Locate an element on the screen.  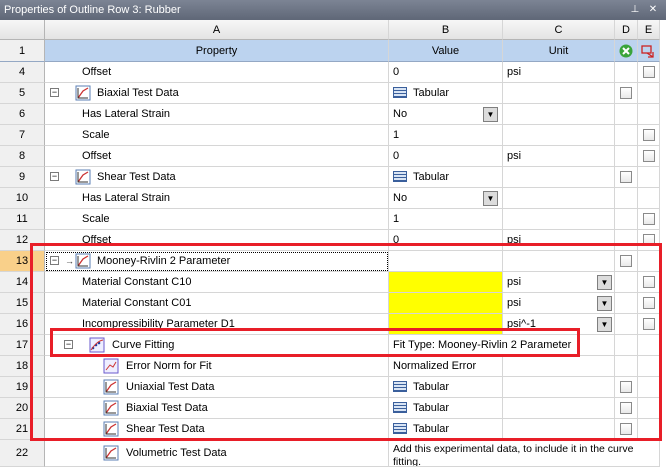
property-label: Error Norm for Fit is located at coordinates (169, 366).